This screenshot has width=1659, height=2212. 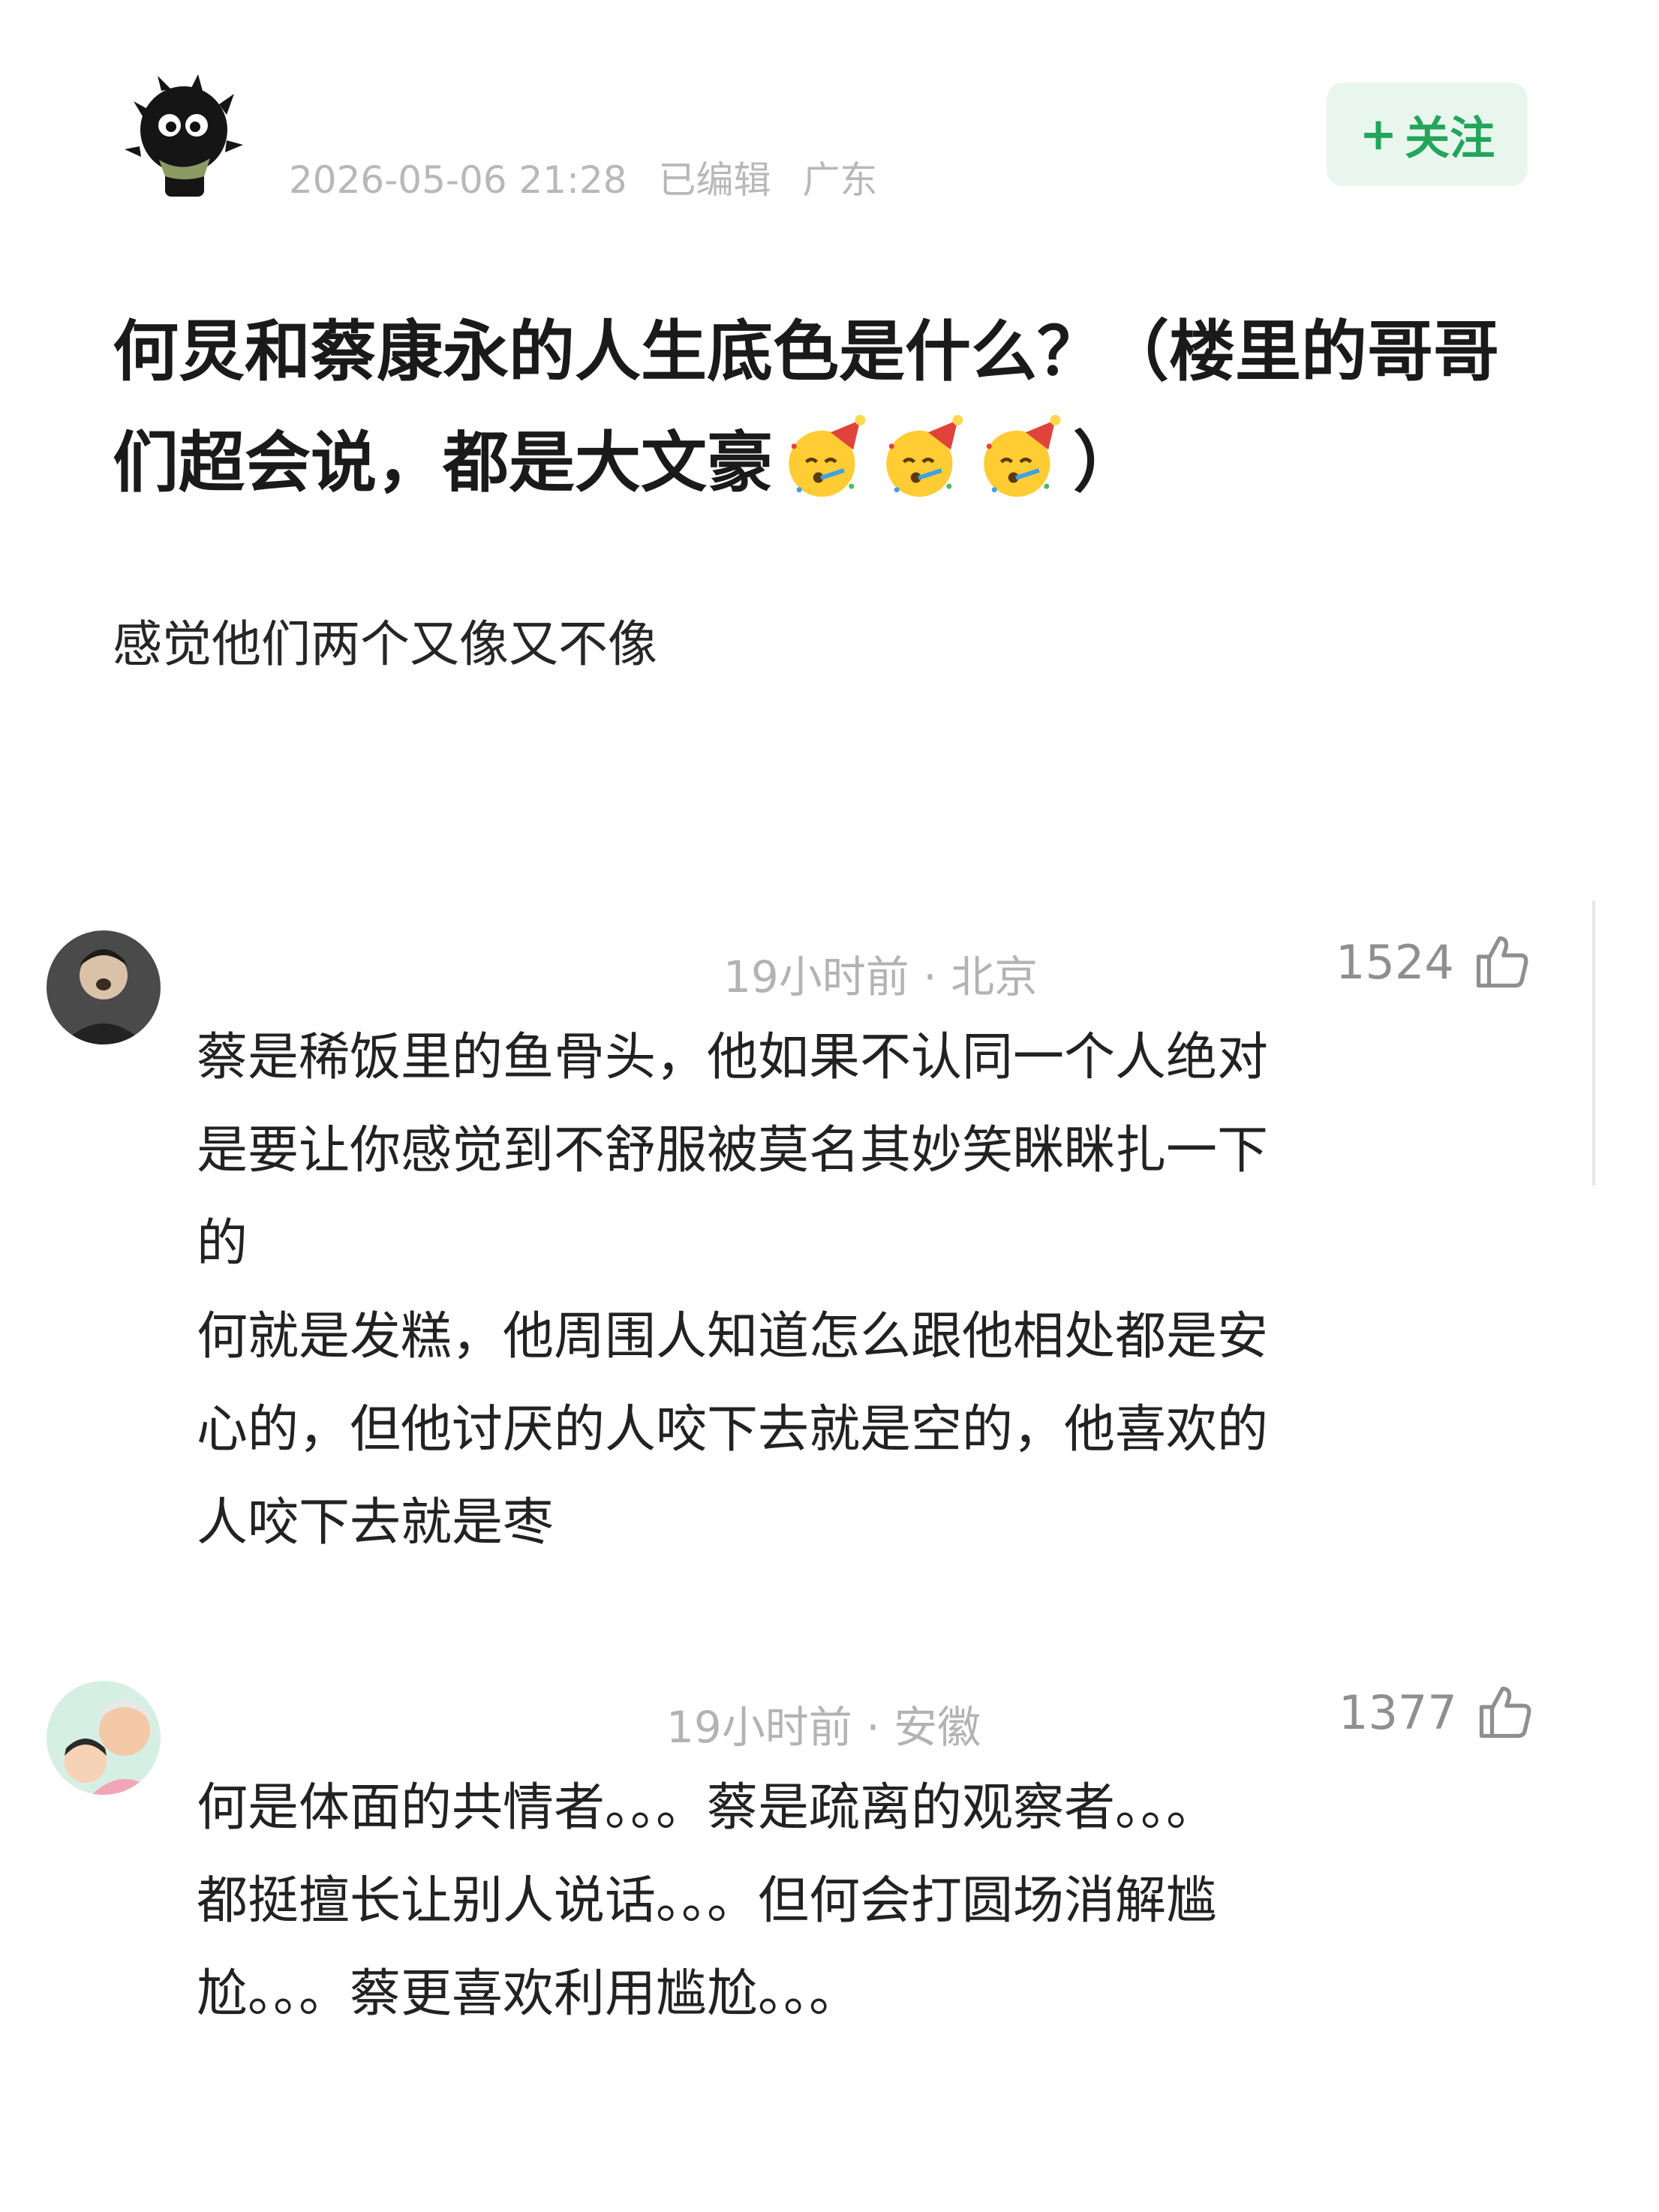 What do you see at coordinates (104, 1738) in the screenshot?
I see `comment-2-avatar` at bounding box center [104, 1738].